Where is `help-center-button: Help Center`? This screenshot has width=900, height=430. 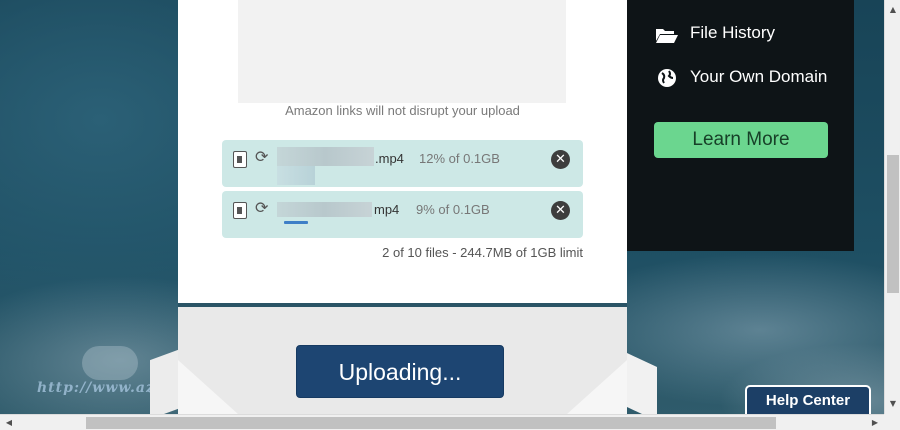 help-center-button: Help Center is located at coordinates (808, 401).